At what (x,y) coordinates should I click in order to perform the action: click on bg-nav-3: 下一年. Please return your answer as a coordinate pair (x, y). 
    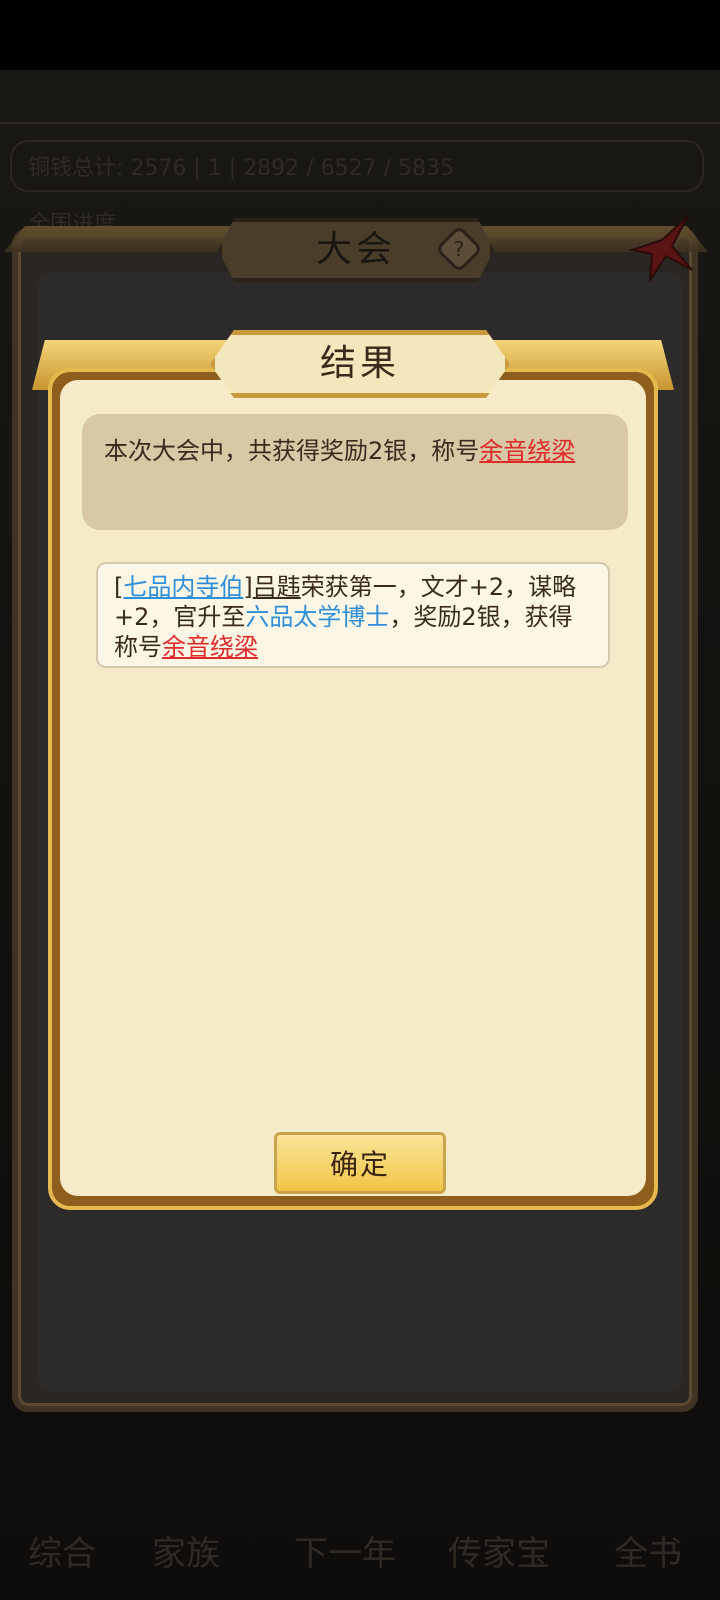
    Looking at the image, I should click on (345, 1554).